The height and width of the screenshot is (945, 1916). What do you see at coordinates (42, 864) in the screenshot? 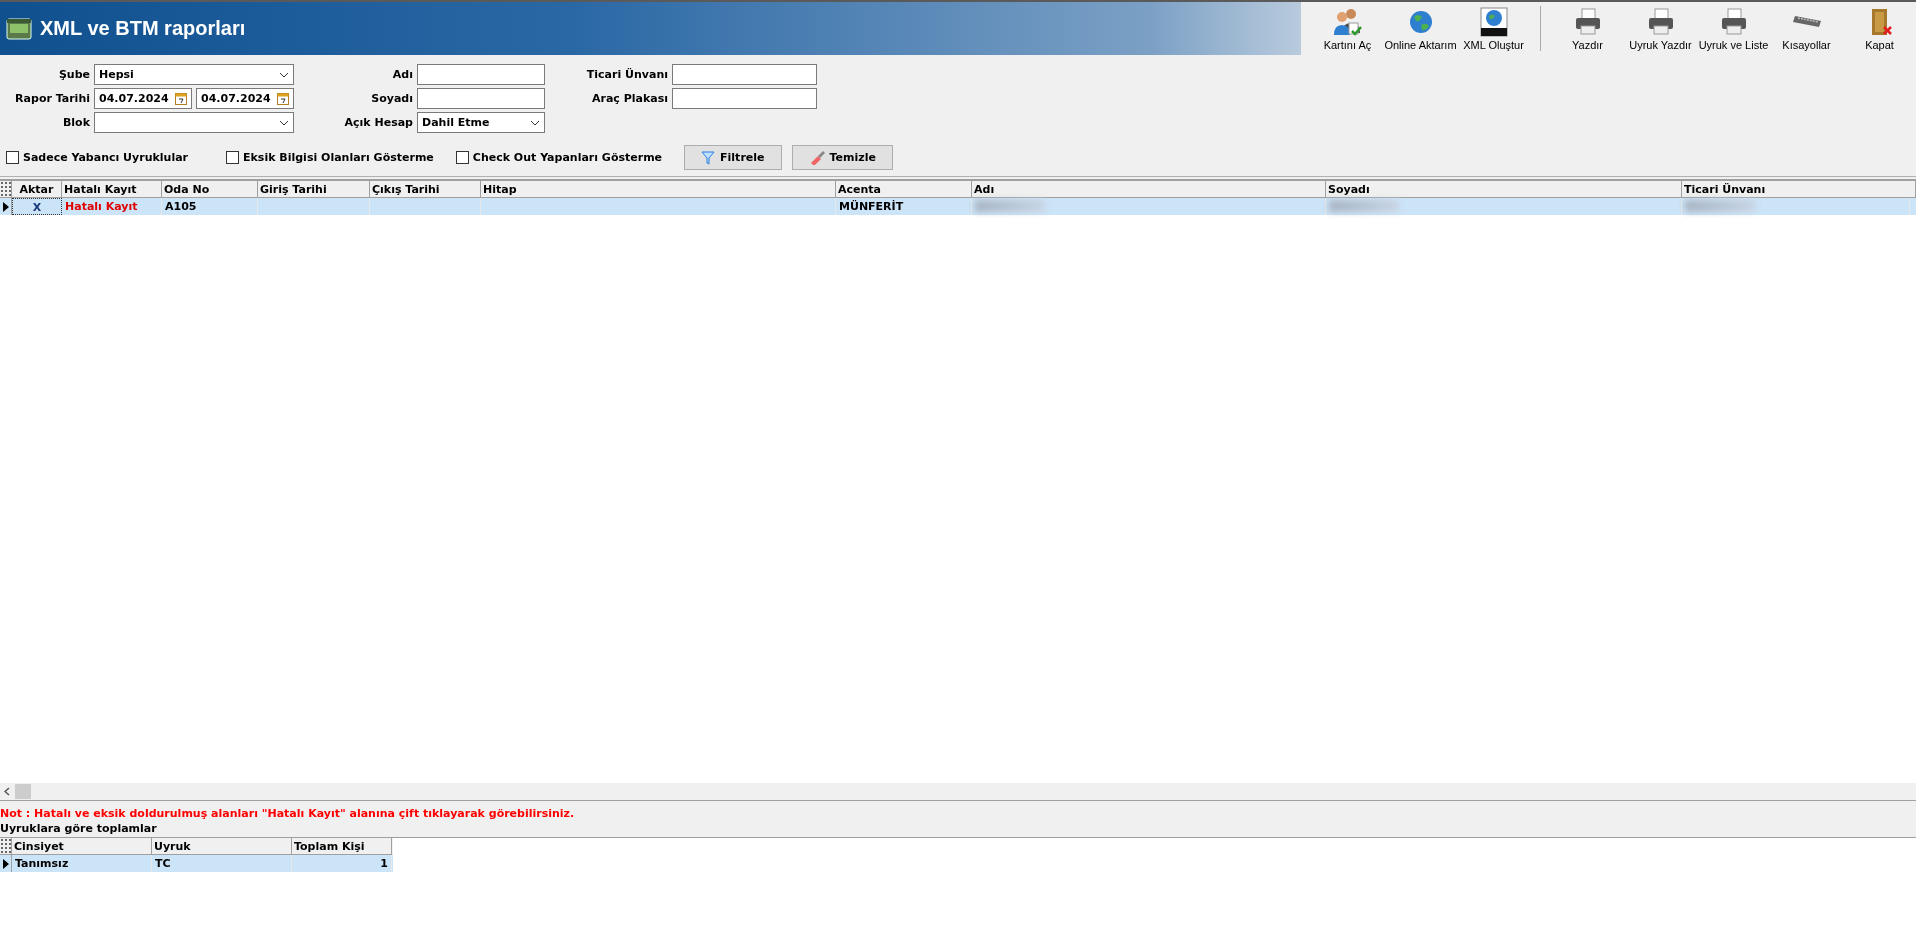
I see `table-cell: Tanımsız` at bounding box center [42, 864].